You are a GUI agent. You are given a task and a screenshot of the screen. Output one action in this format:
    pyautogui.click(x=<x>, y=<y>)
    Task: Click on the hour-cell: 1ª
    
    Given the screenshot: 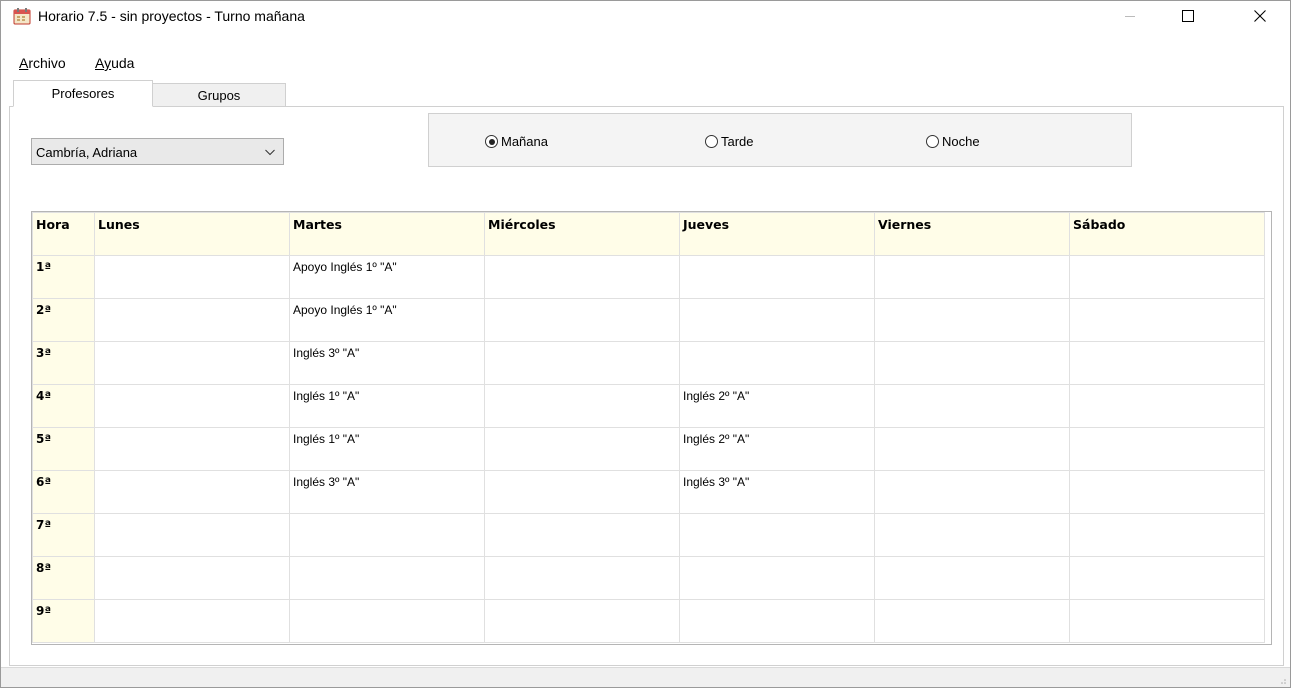 What is the action you would take?
    pyautogui.click(x=63, y=277)
    